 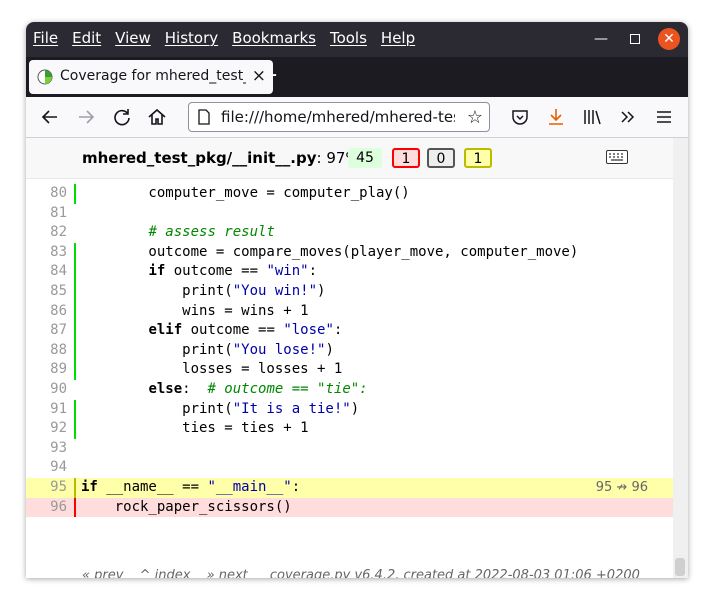 What do you see at coordinates (556, 117) in the screenshot?
I see `download-icon` at bounding box center [556, 117].